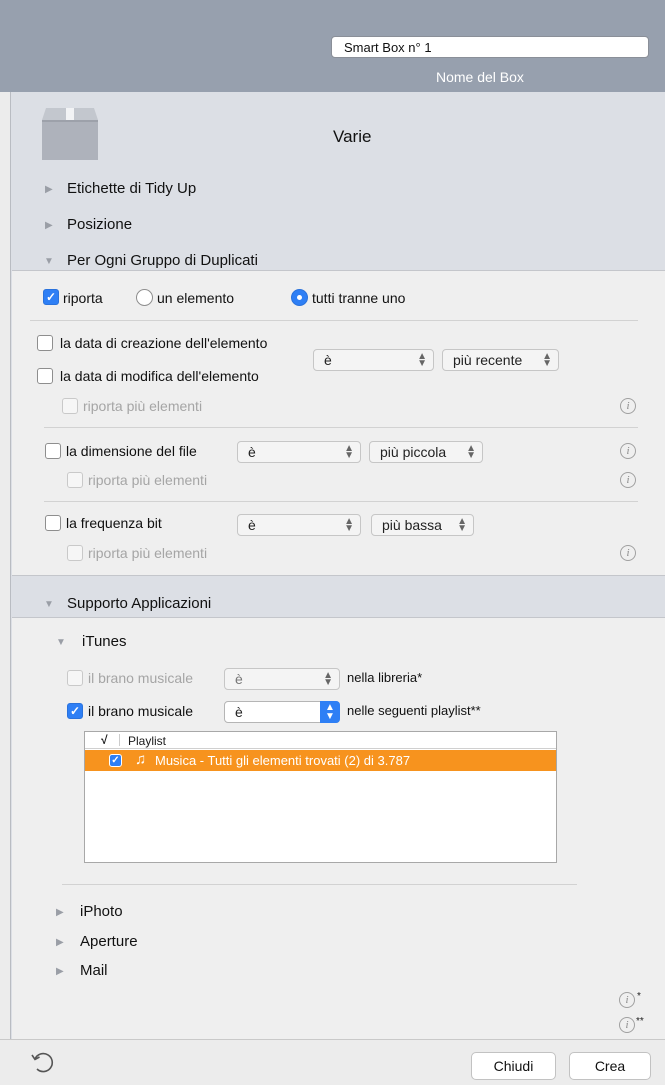  Describe the element at coordinates (101, 911) in the screenshot. I see `app-iphoto: iPhoto` at that location.